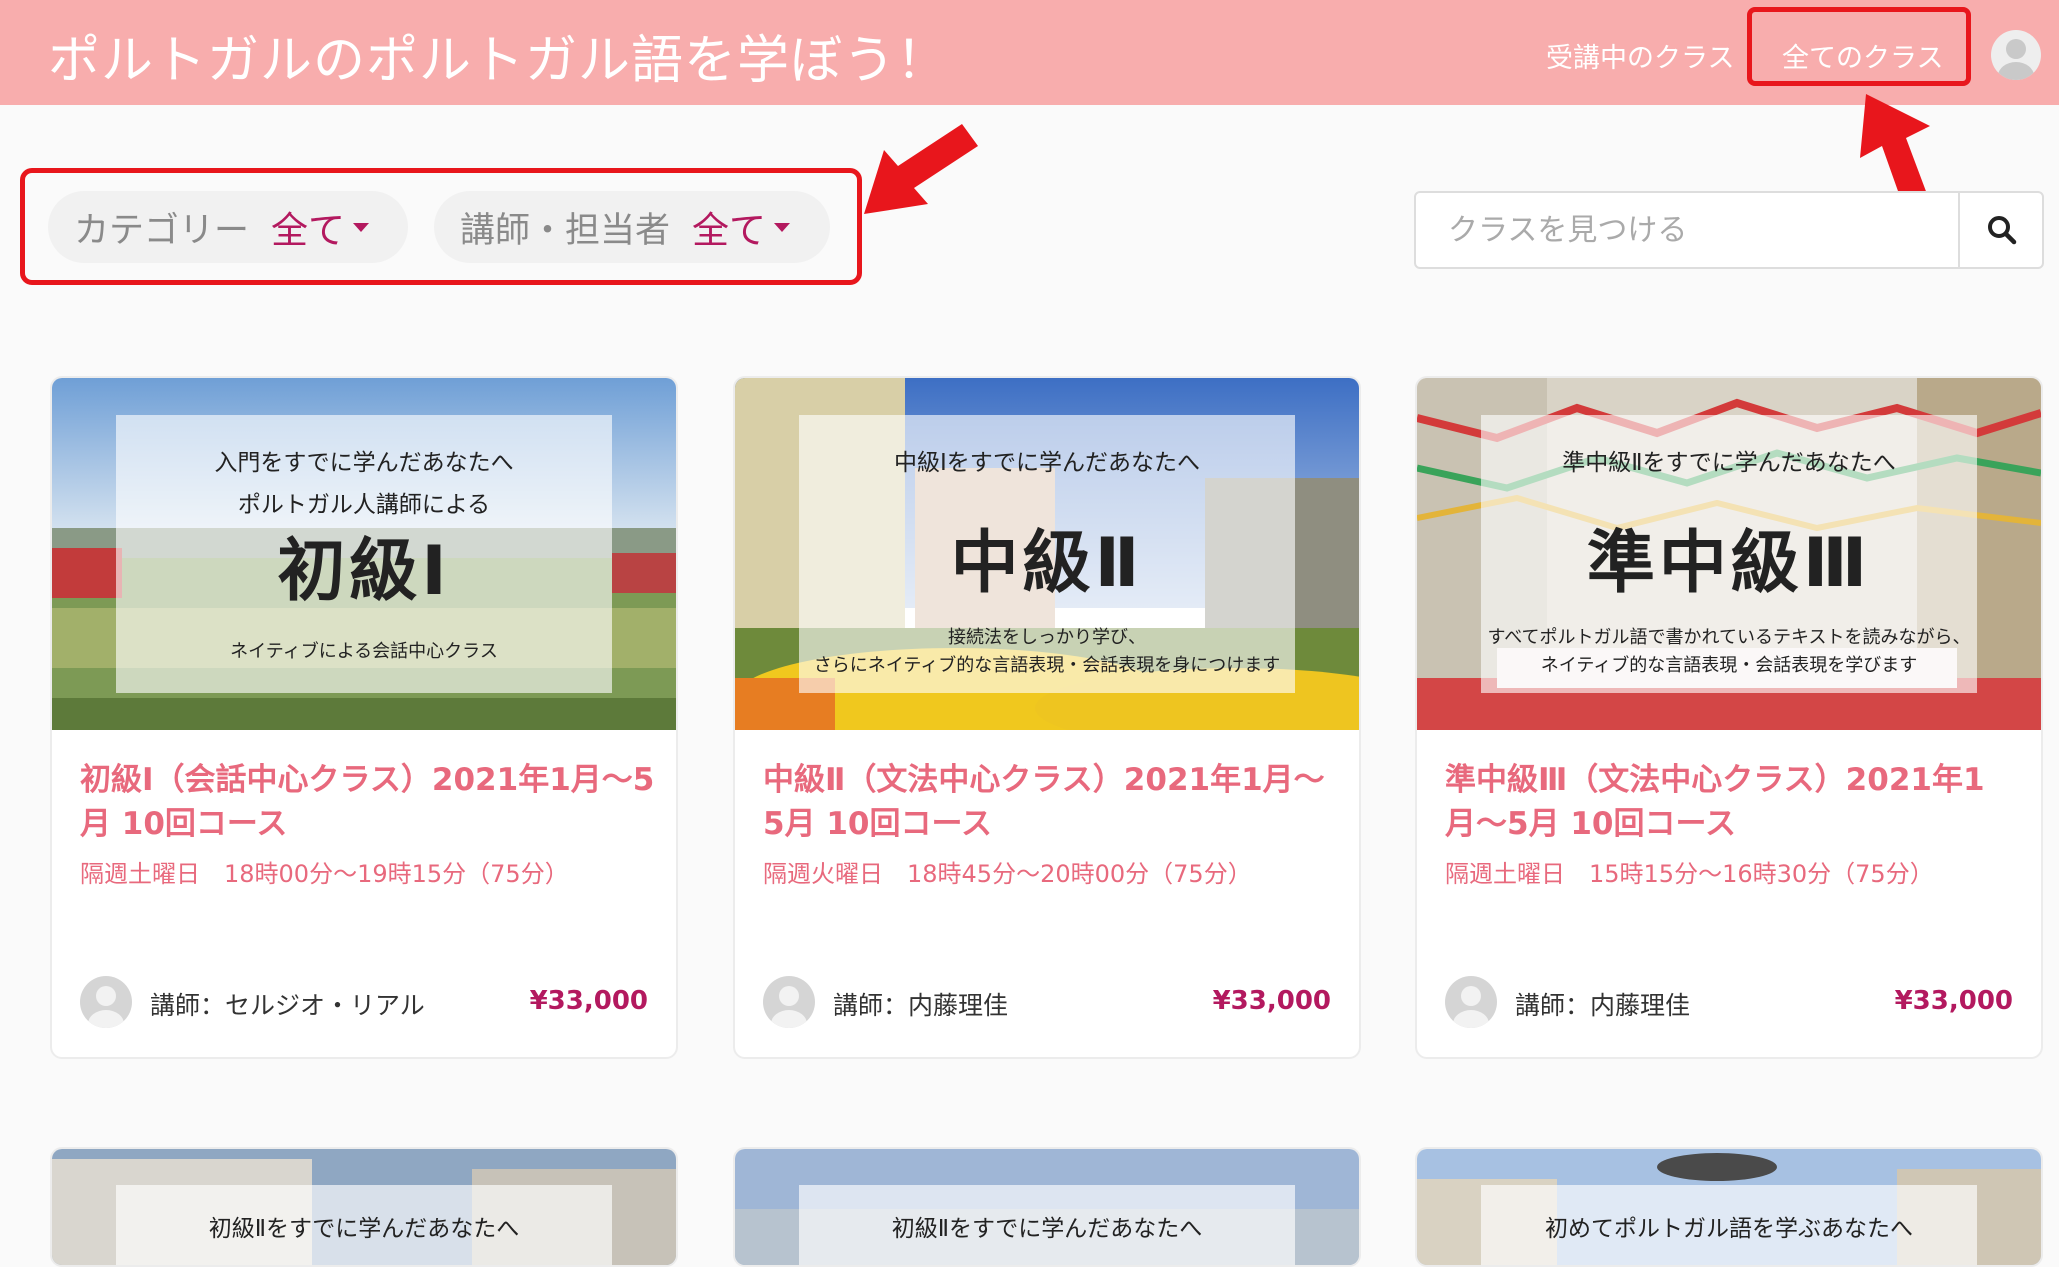 This screenshot has width=2059, height=1267. Describe the element at coordinates (1029, 52) in the screenshot. I see `site-header: ポルトガルのポルトガル語を学ぼう！ 受講中のクラス 全てのクラス` at that location.